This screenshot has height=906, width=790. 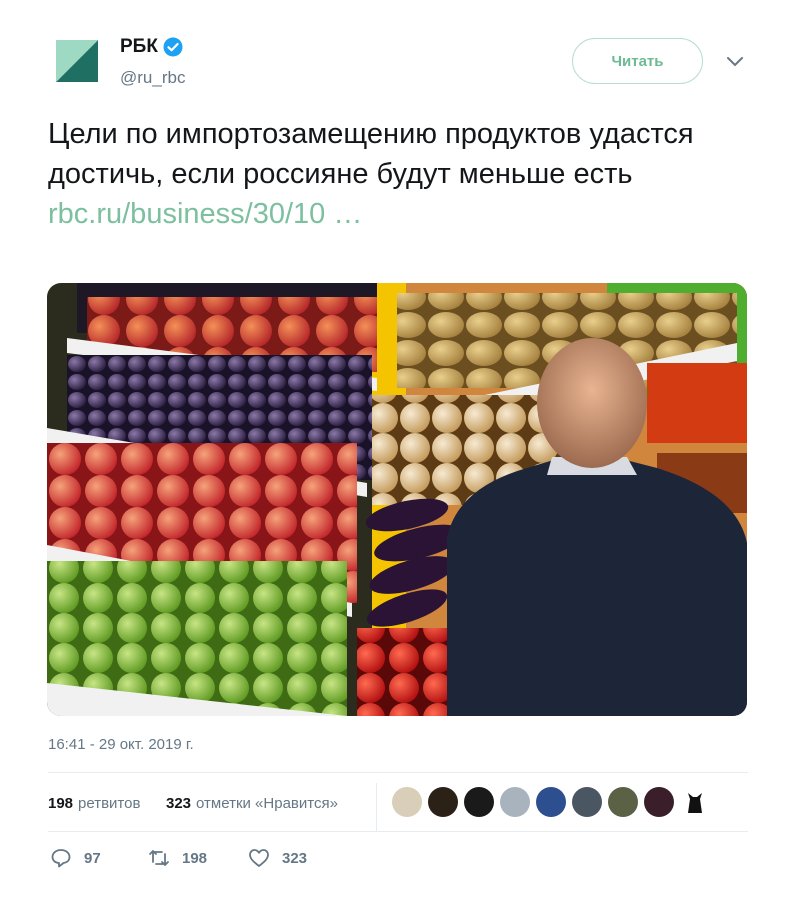 I want to click on retweet-icon, so click(x=159, y=858).